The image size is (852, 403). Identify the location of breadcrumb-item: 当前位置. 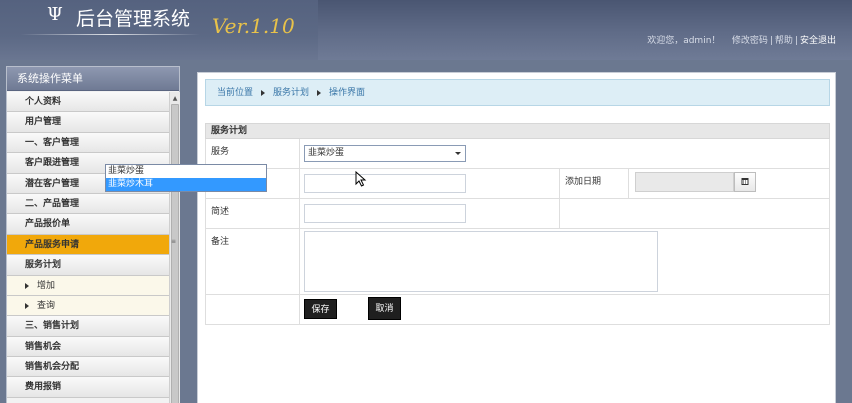
(235, 93).